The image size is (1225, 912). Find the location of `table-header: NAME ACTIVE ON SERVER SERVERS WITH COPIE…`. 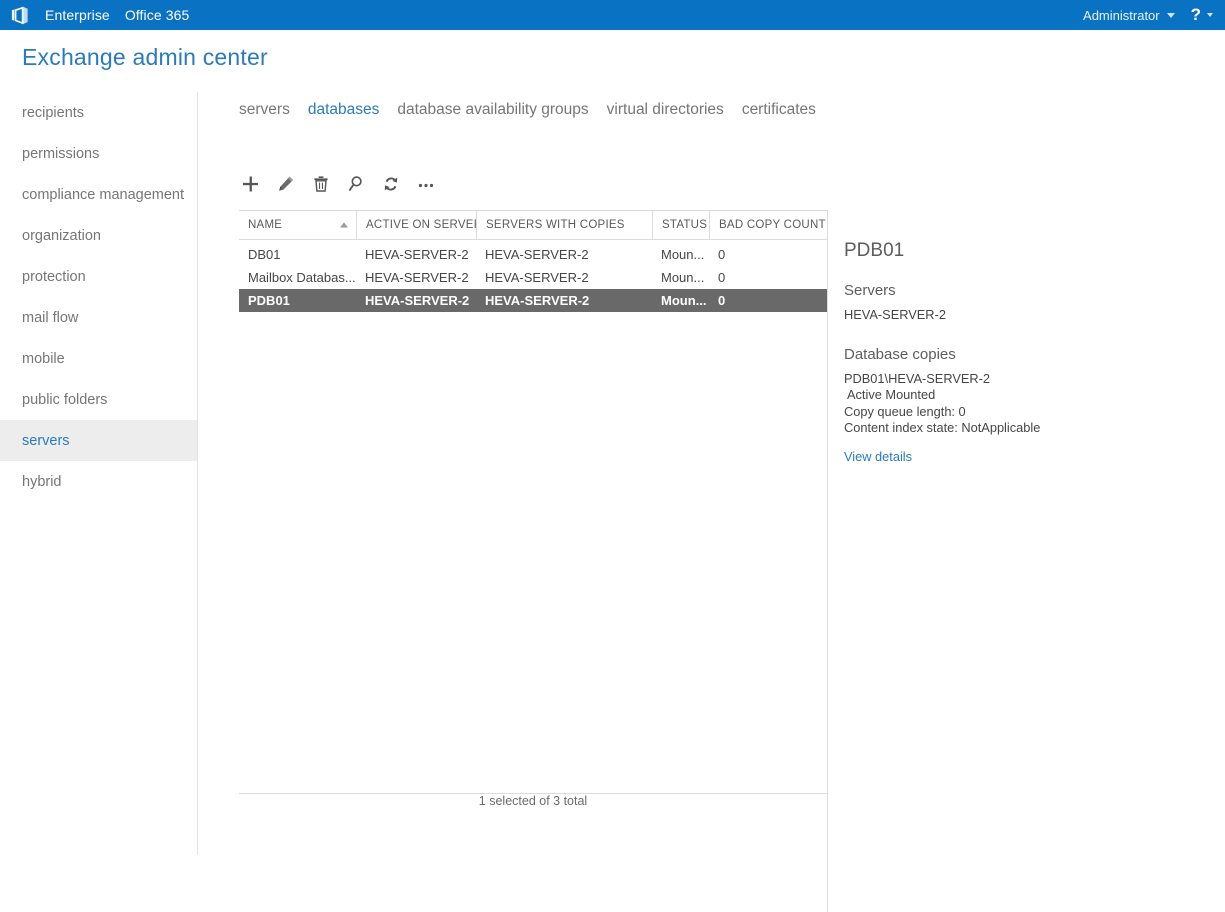

table-header: NAME ACTIVE ON SERVER SERVERS WITH COPIE… is located at coordinates (533, 225).